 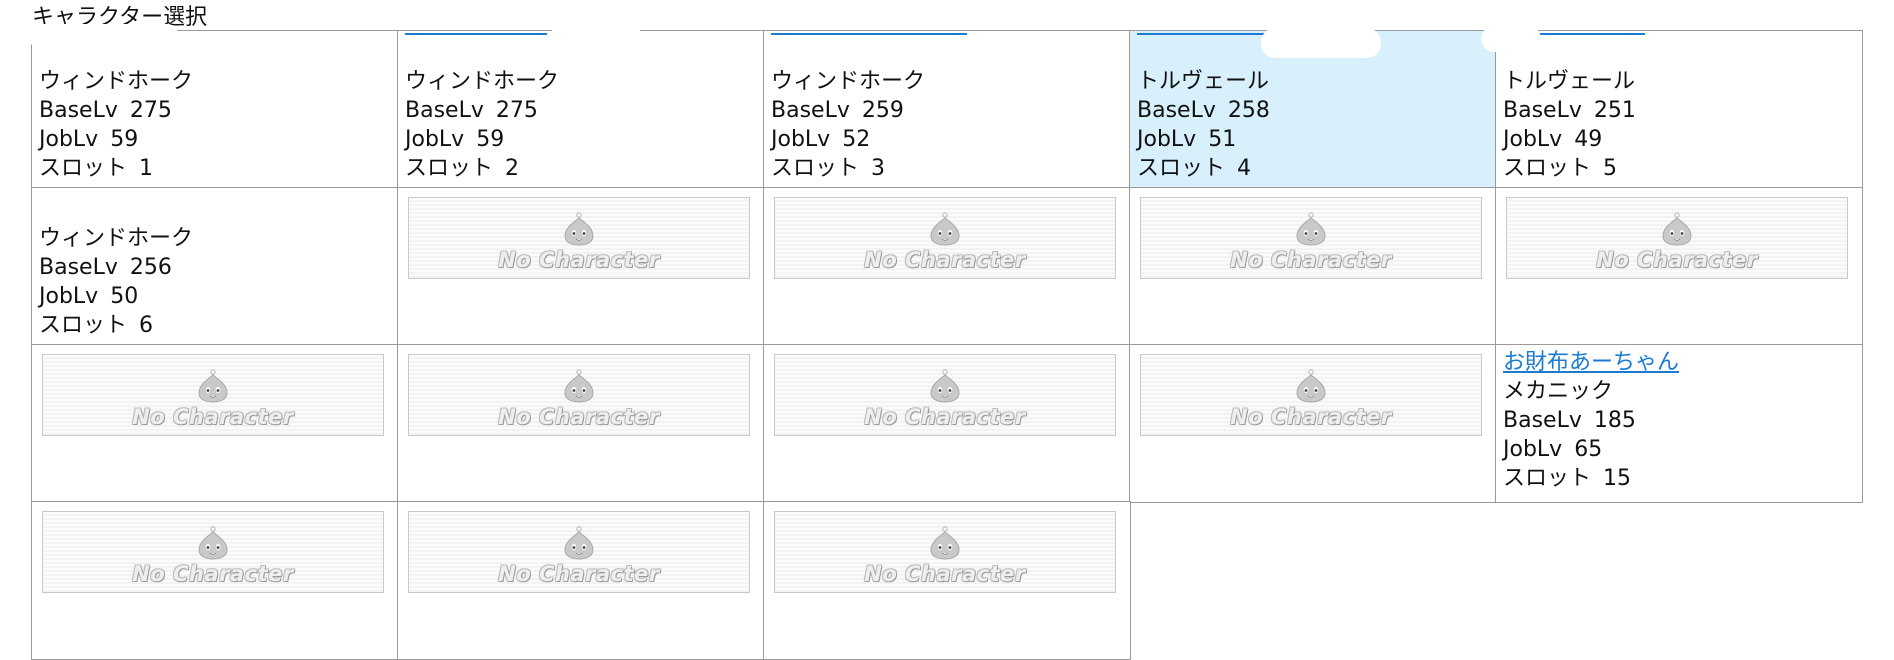 What do you see at coordinates (215, 266) in the screenshot?
I see `character-slot-6: ウィンドホーク BaseLv 256 JobLv 50 スロット 6` at bounding box center [215, 266].